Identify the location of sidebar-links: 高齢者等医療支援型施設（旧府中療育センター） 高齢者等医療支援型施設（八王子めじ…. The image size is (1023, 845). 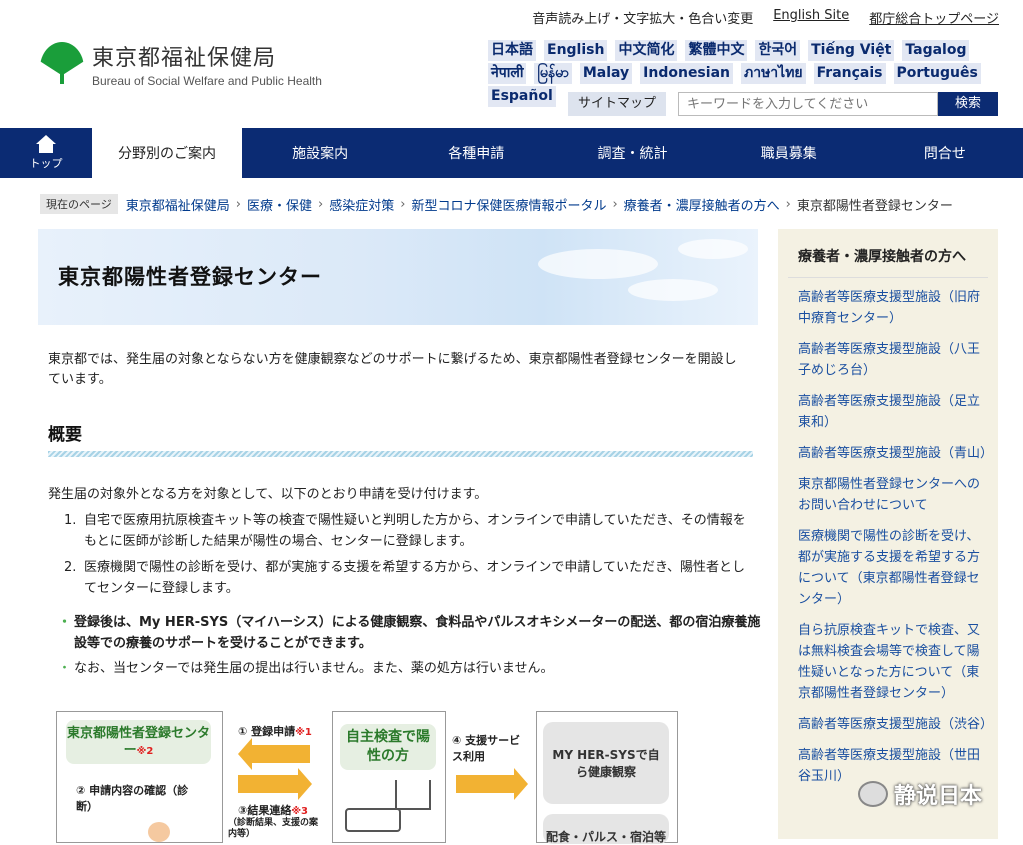
(895, 542).